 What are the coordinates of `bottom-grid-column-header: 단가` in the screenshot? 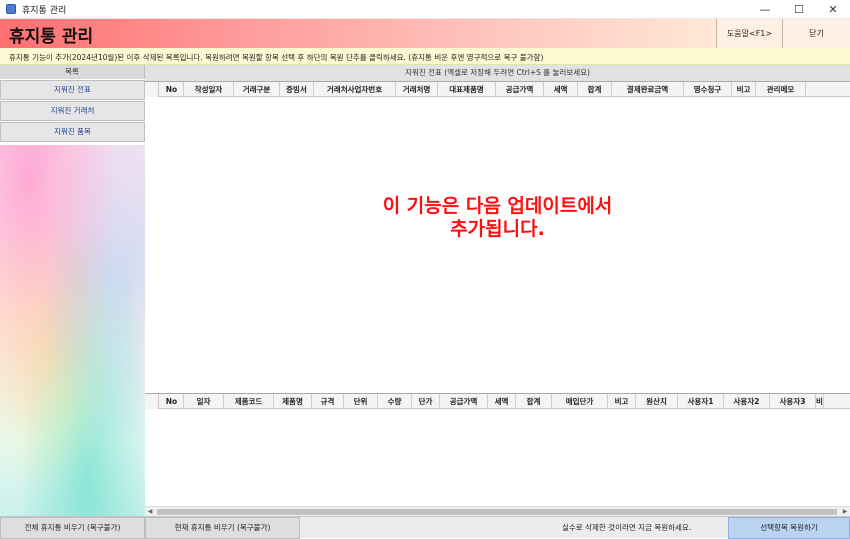 It's located at (426, 401).